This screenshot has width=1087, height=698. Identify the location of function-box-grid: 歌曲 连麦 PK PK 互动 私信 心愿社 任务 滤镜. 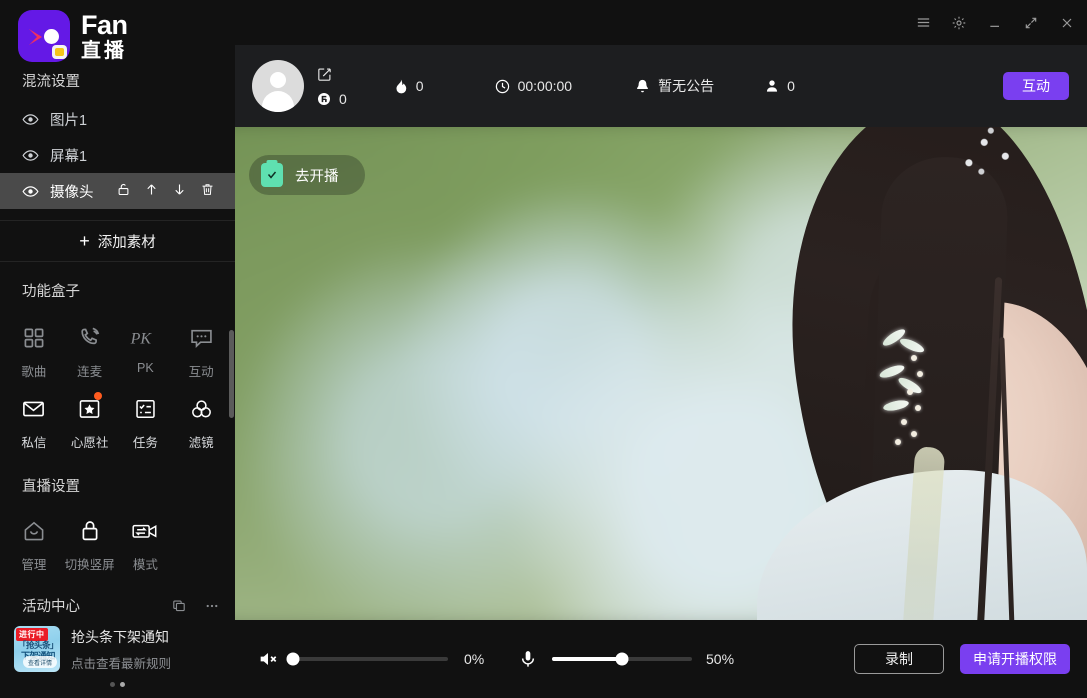
(117, 383).